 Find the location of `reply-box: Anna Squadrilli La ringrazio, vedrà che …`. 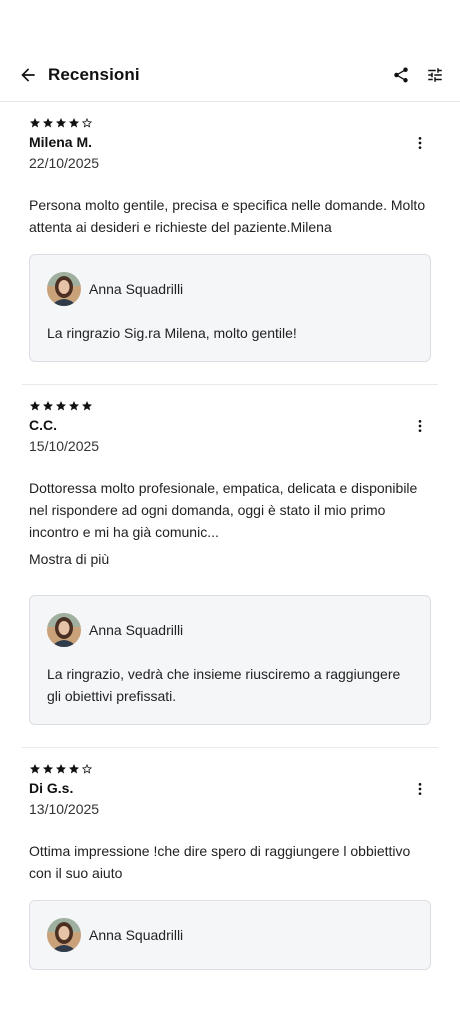

reply-box: Anna Squadrilli La ringrazio, vedrà che … is located at coordinates (230, 660).